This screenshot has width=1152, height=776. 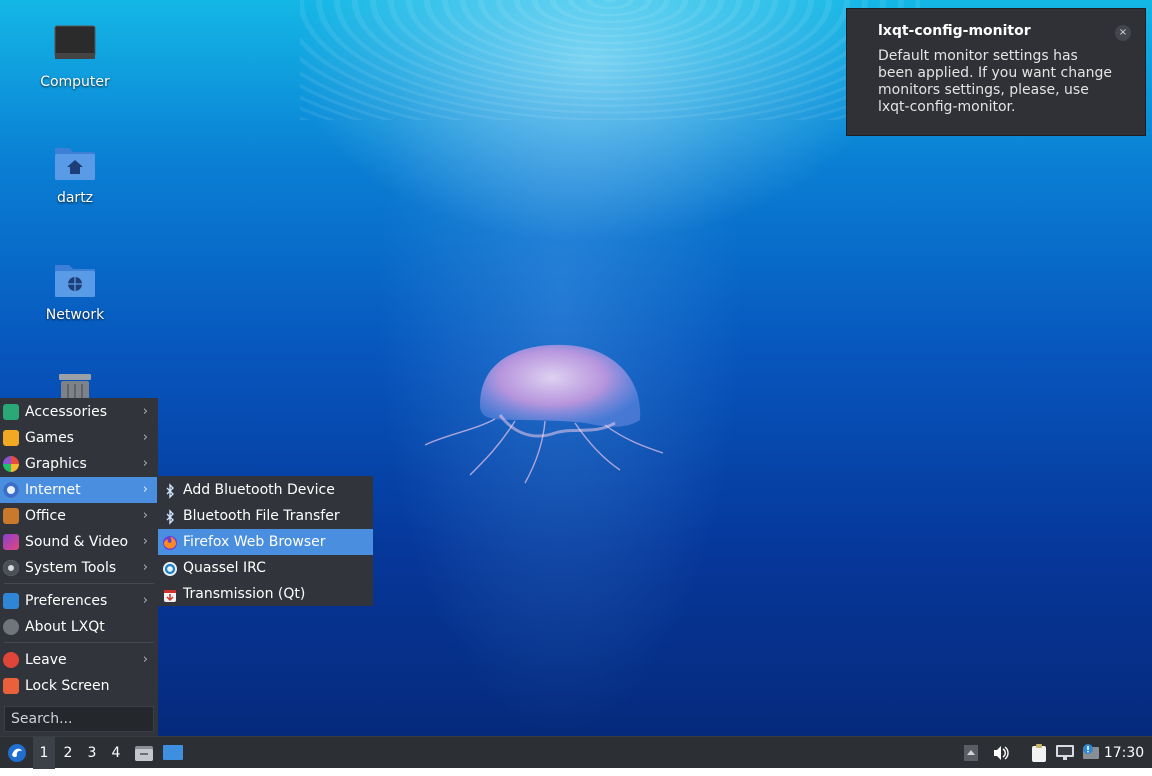 What do you see at coordinates (65, 627) in the screenshot?
I see `menu-item-label: About LXQt` at bounding box center [65, 627].